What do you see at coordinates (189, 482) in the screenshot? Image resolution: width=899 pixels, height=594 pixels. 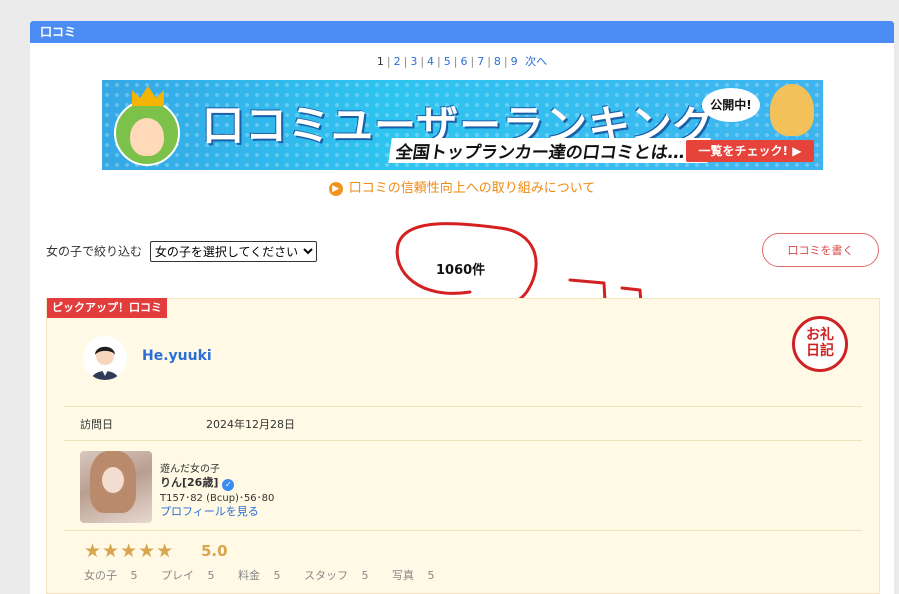 I see `girl-name-text: りん[26歳]` at bounding box center [189, 482].